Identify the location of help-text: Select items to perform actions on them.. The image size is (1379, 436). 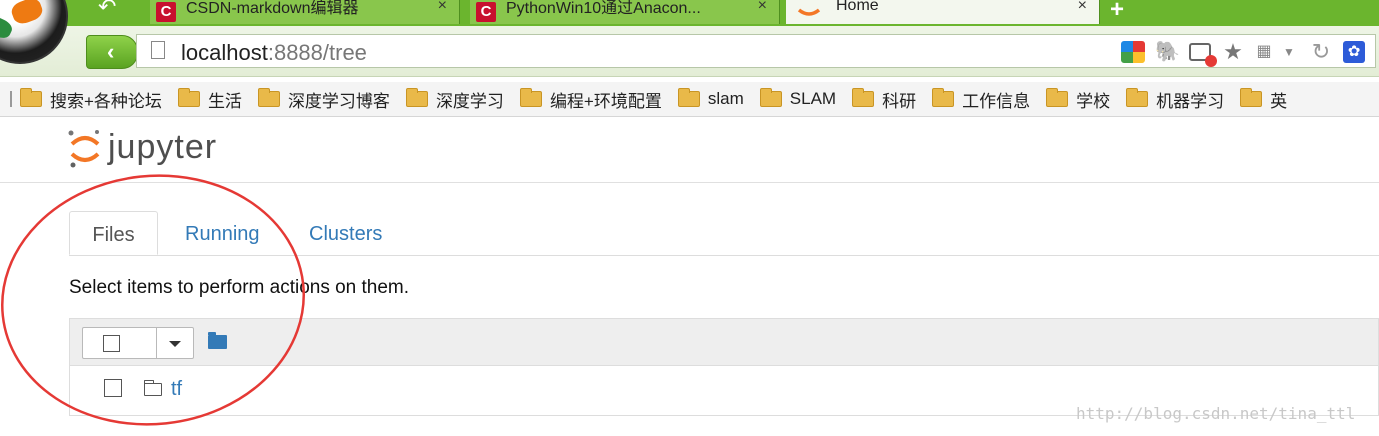
(239, 287).